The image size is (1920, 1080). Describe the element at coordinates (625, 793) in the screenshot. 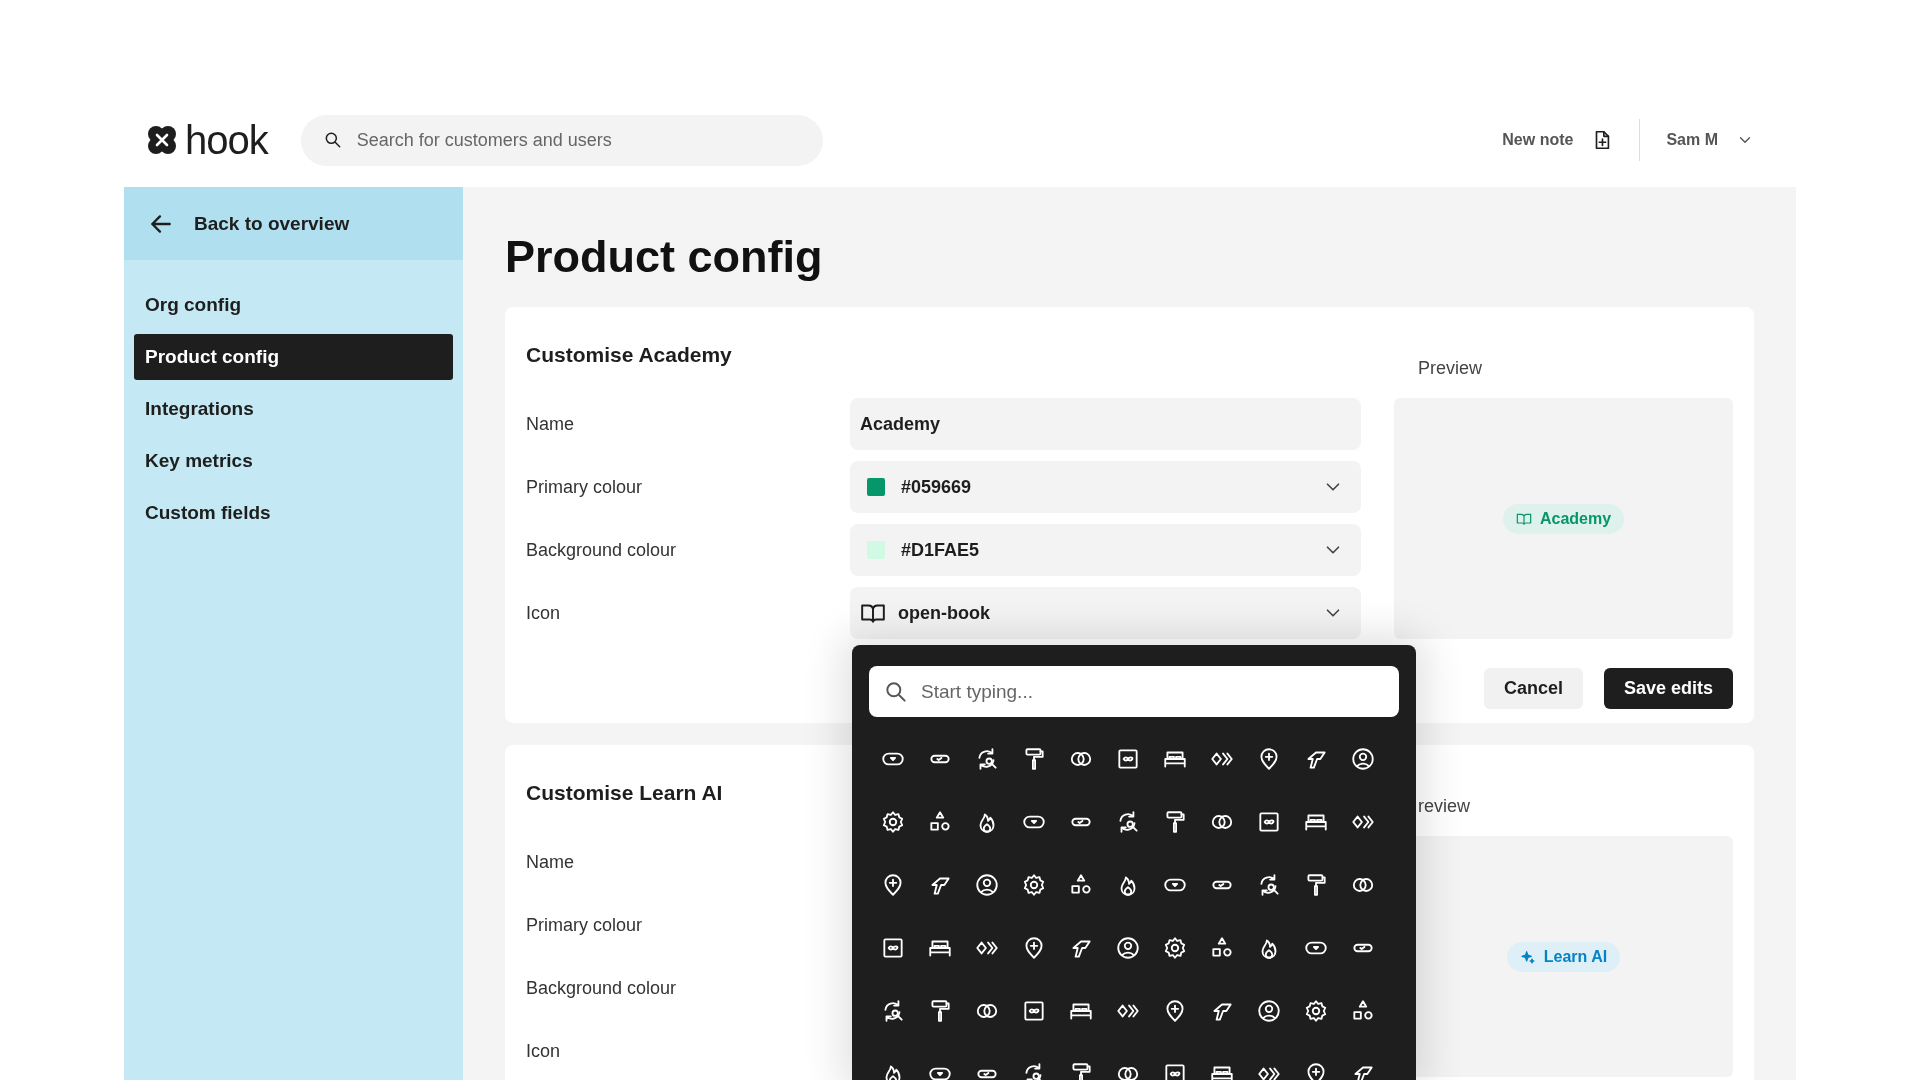

I see `card-title: Customise Learn AI` at that location.